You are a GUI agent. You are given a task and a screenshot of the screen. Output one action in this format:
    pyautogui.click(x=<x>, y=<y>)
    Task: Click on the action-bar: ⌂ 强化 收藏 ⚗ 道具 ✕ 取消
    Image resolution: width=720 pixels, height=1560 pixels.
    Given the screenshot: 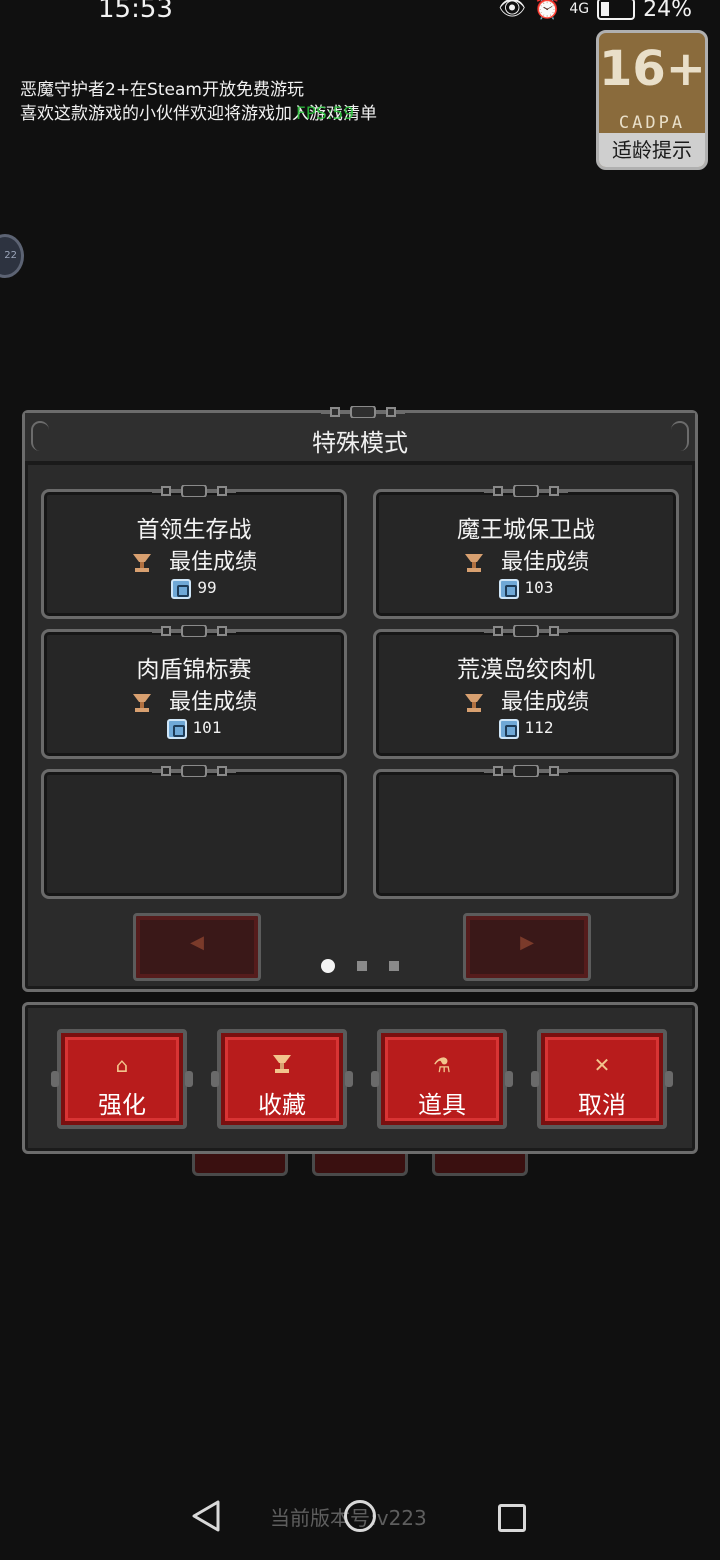 What is the action you would take?
    pyautogui.click(x=360, y=1078)
    